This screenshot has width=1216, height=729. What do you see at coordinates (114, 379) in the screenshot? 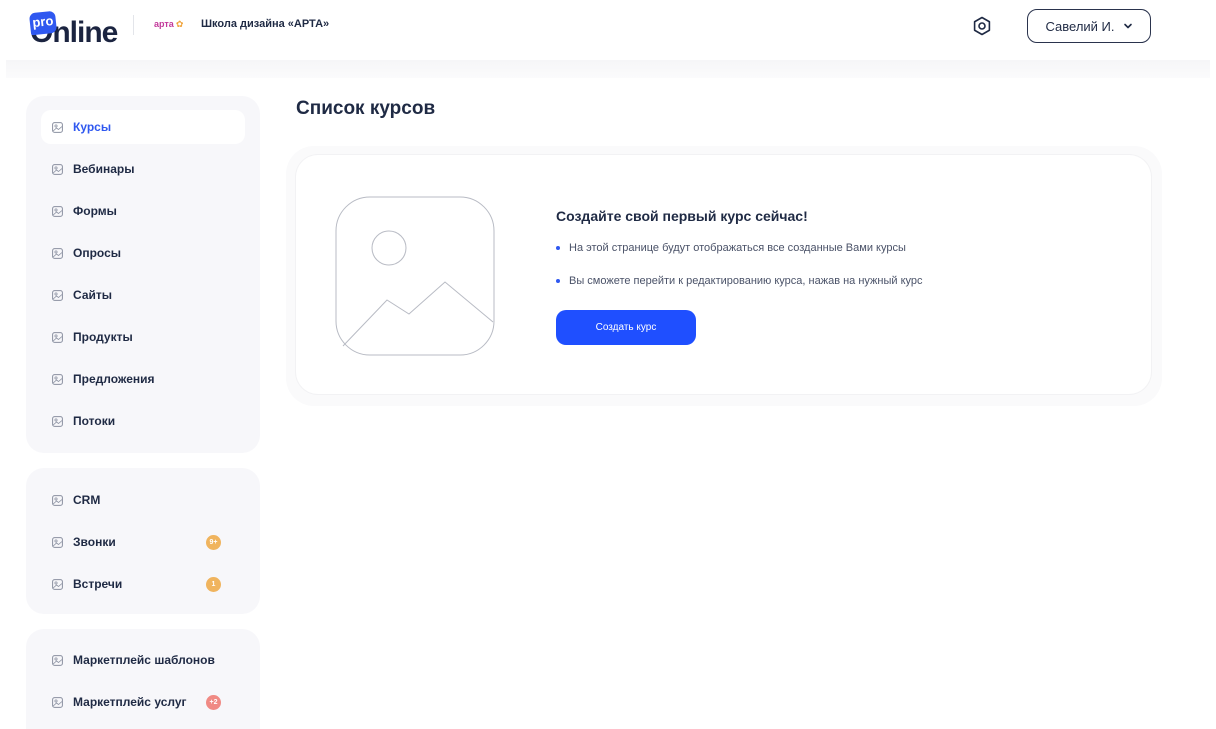
I see `sidebar-item-label: Предложения` at bounding box center [114, 379].